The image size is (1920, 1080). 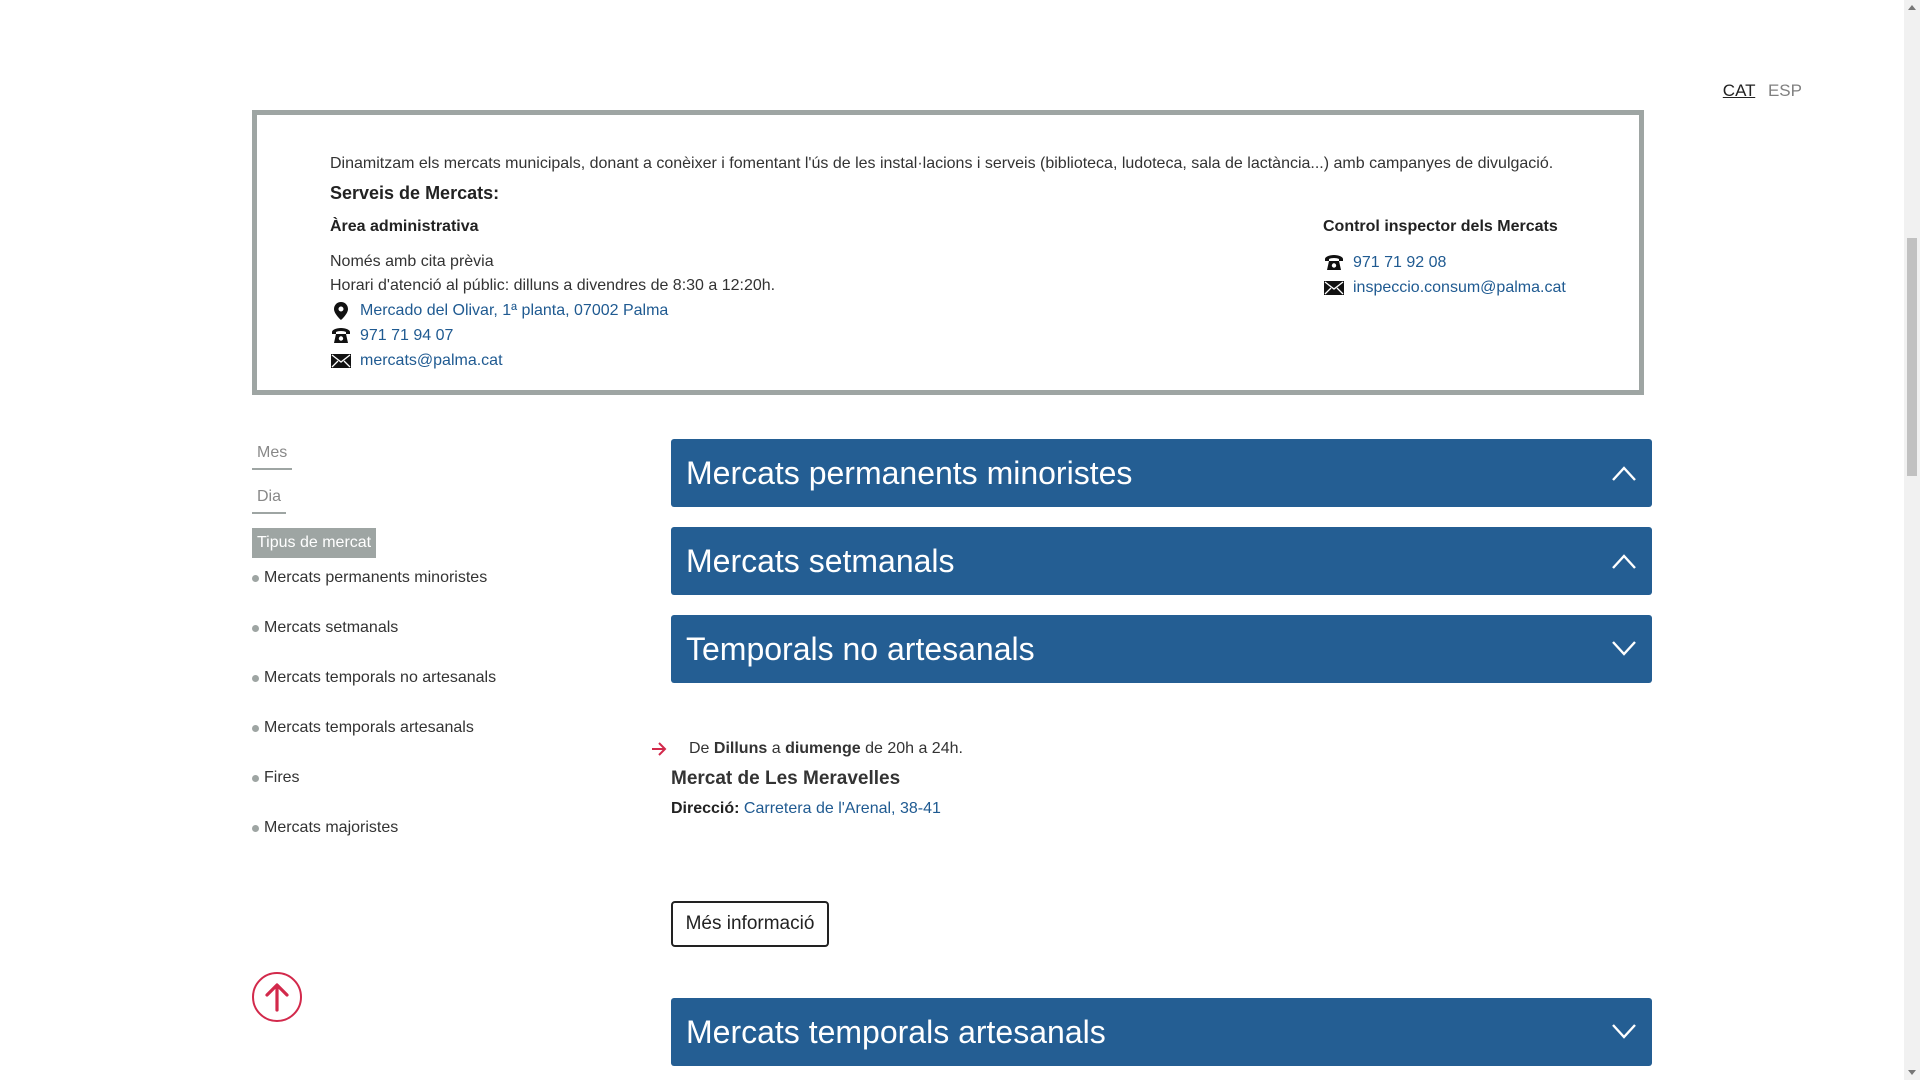 What do you see at coordinates (1912, 7) in the screenshot?
I see `scroll-up-arrow-icon` at bounding box center [1912, 7].